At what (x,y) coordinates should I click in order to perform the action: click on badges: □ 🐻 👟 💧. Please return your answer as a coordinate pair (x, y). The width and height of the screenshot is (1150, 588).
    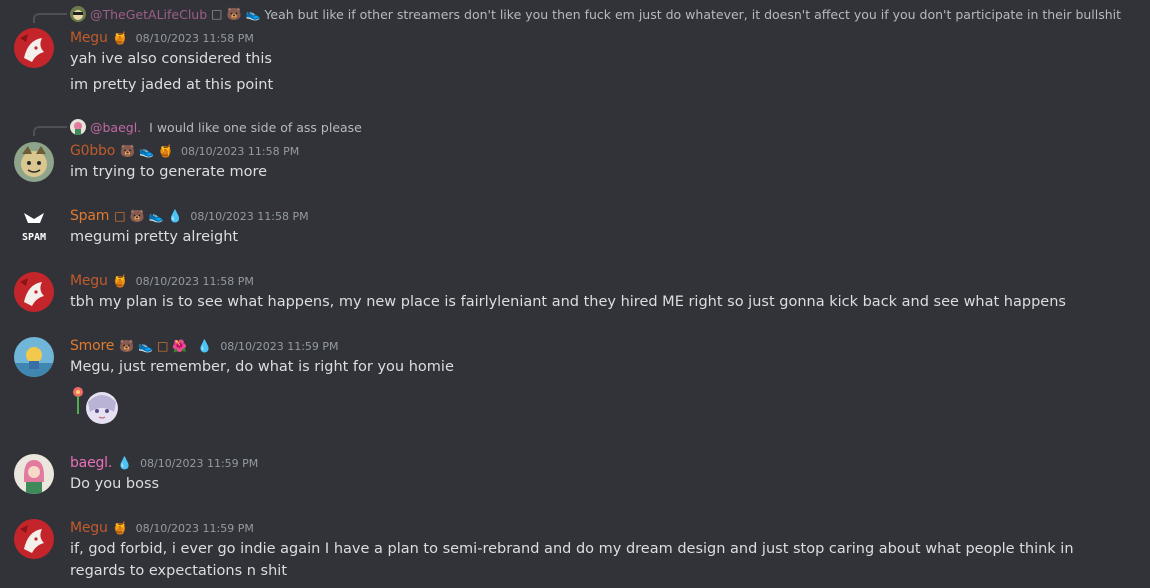
    Looking at the image, I should click on (148, 216).